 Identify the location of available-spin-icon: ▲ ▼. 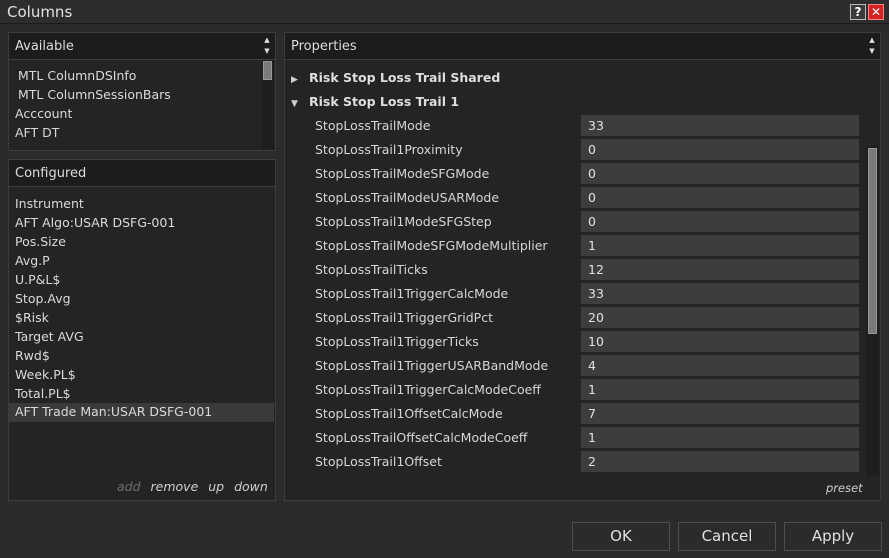
(267, 46).